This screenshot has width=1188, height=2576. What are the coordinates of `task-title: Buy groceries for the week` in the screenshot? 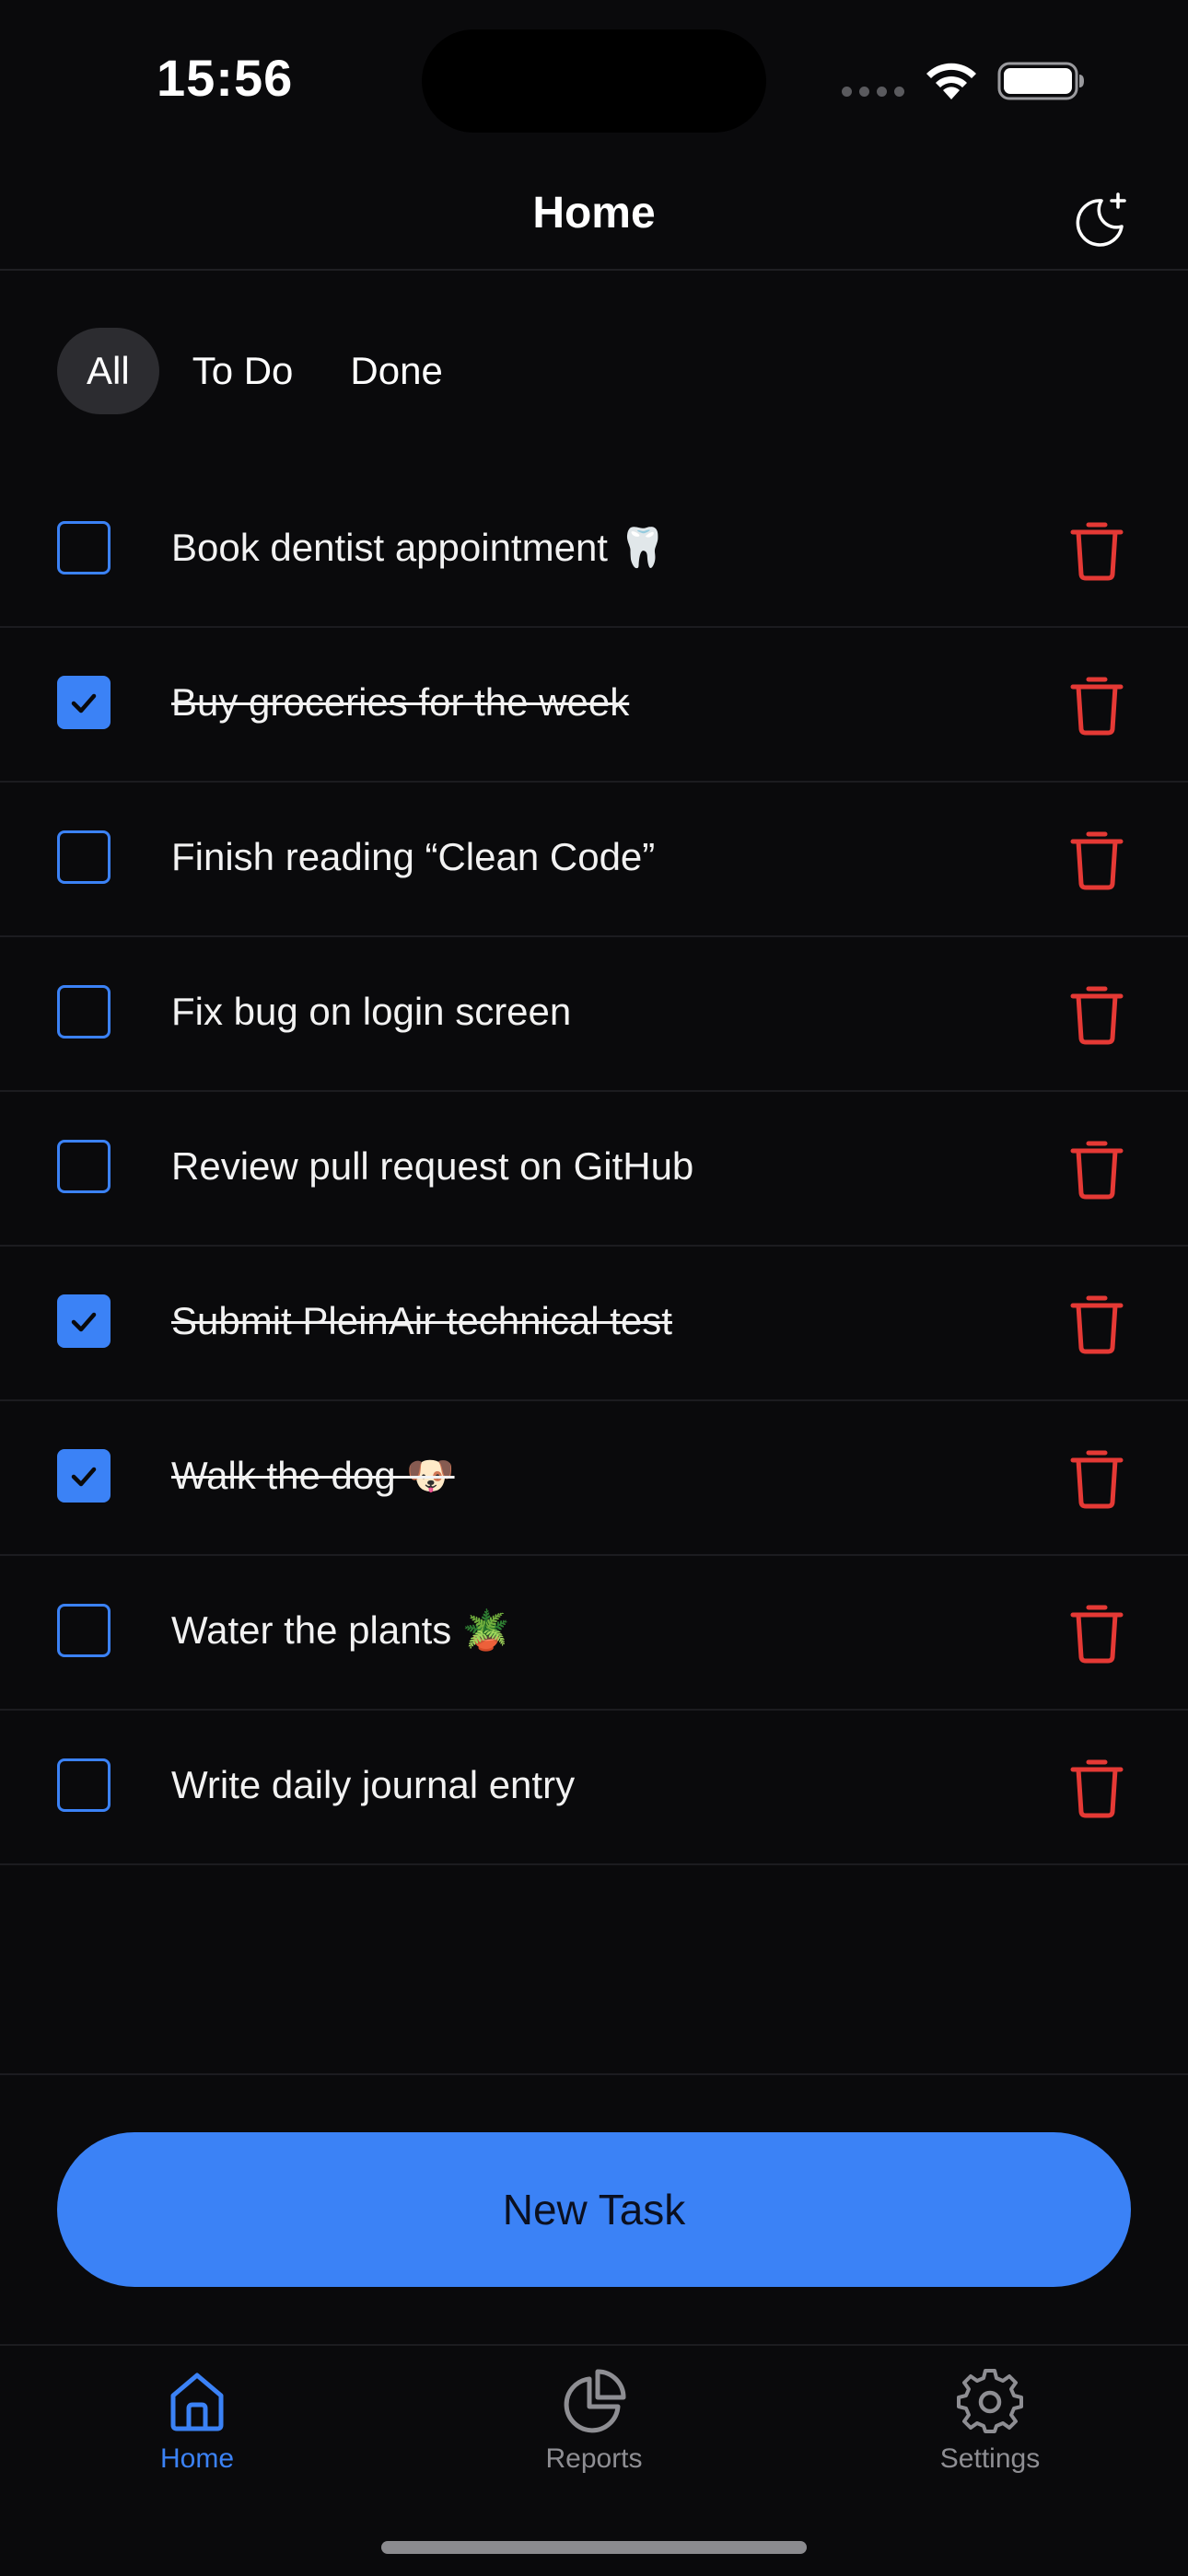 It's located at (400, 702).